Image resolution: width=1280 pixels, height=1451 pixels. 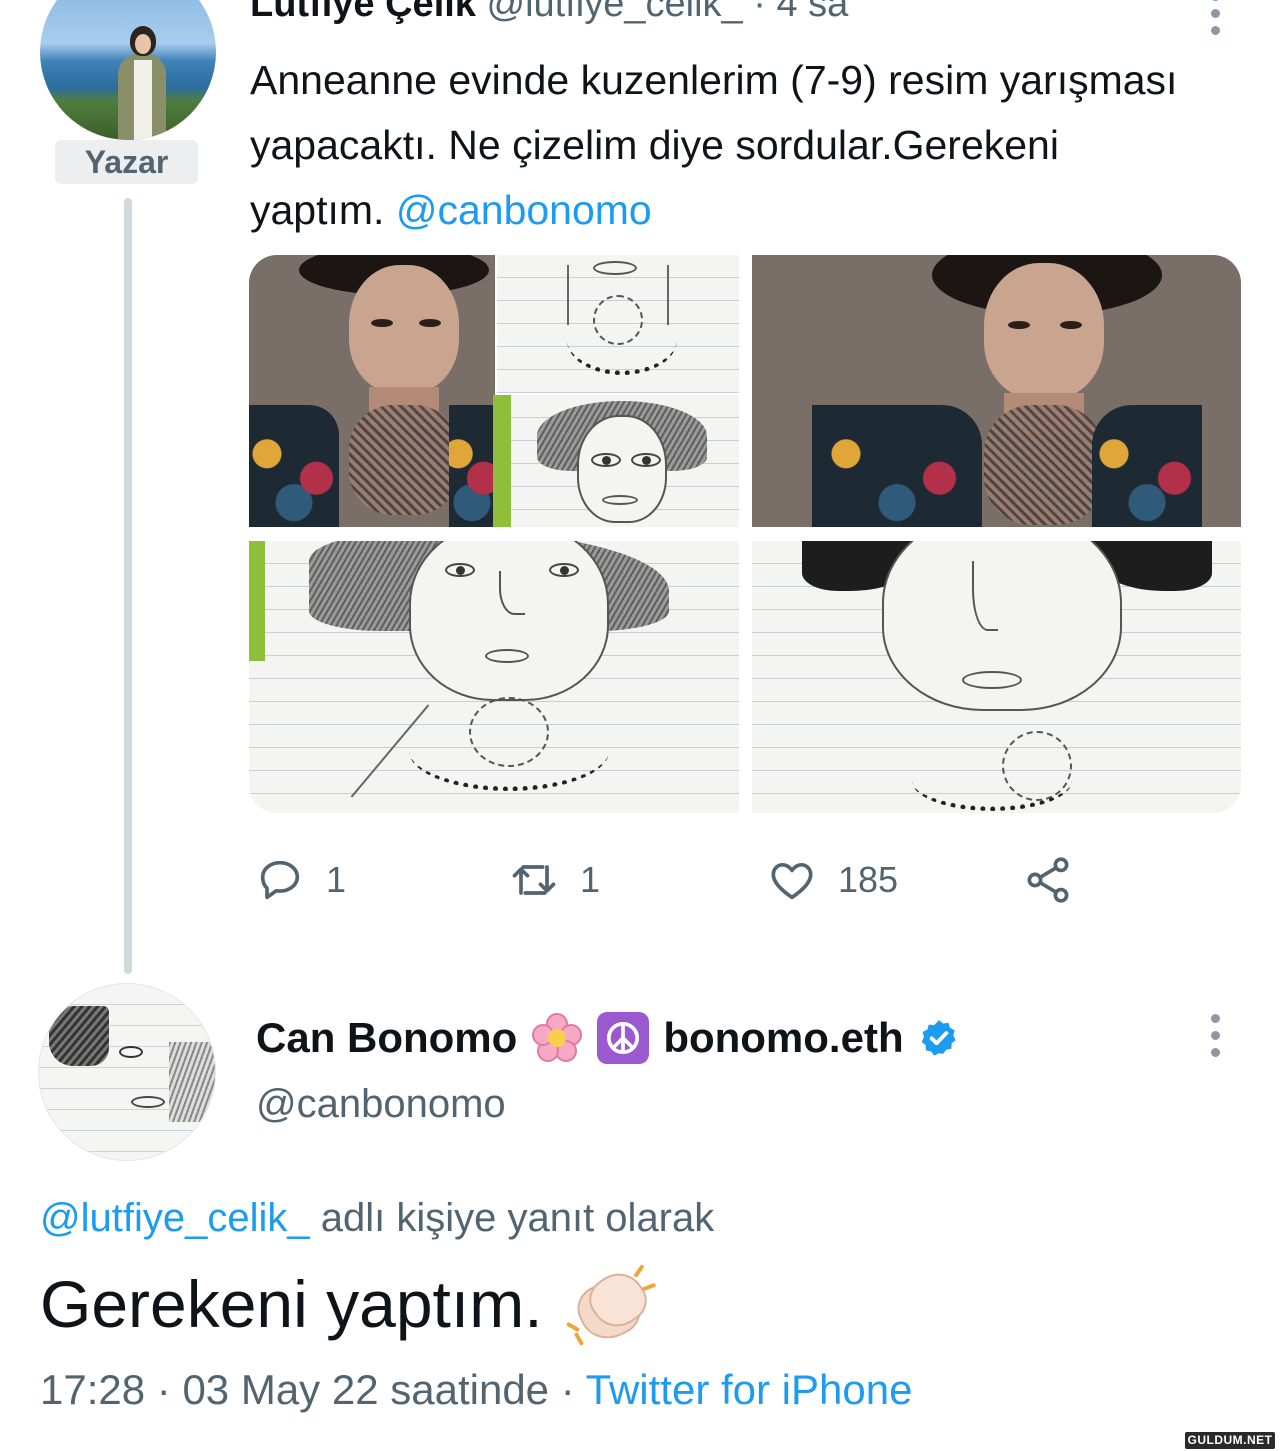 I want to click on reply-author-name-row: Can Bonomo bonomo.eth, so click(x=608, y=1038).